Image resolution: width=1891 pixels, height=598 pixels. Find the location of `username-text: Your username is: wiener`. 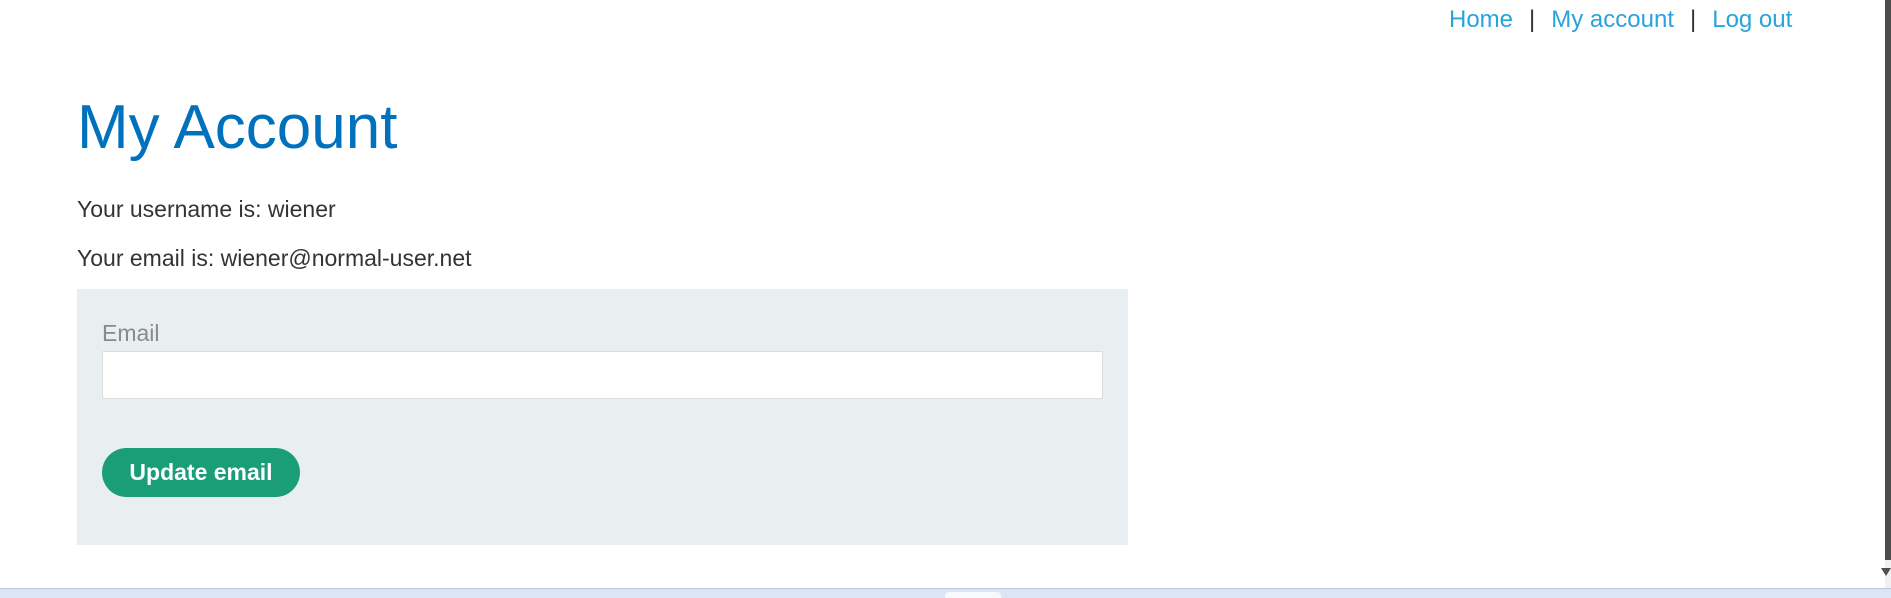

username-text: Your username is: wiener is located at coordinates (206, 209).